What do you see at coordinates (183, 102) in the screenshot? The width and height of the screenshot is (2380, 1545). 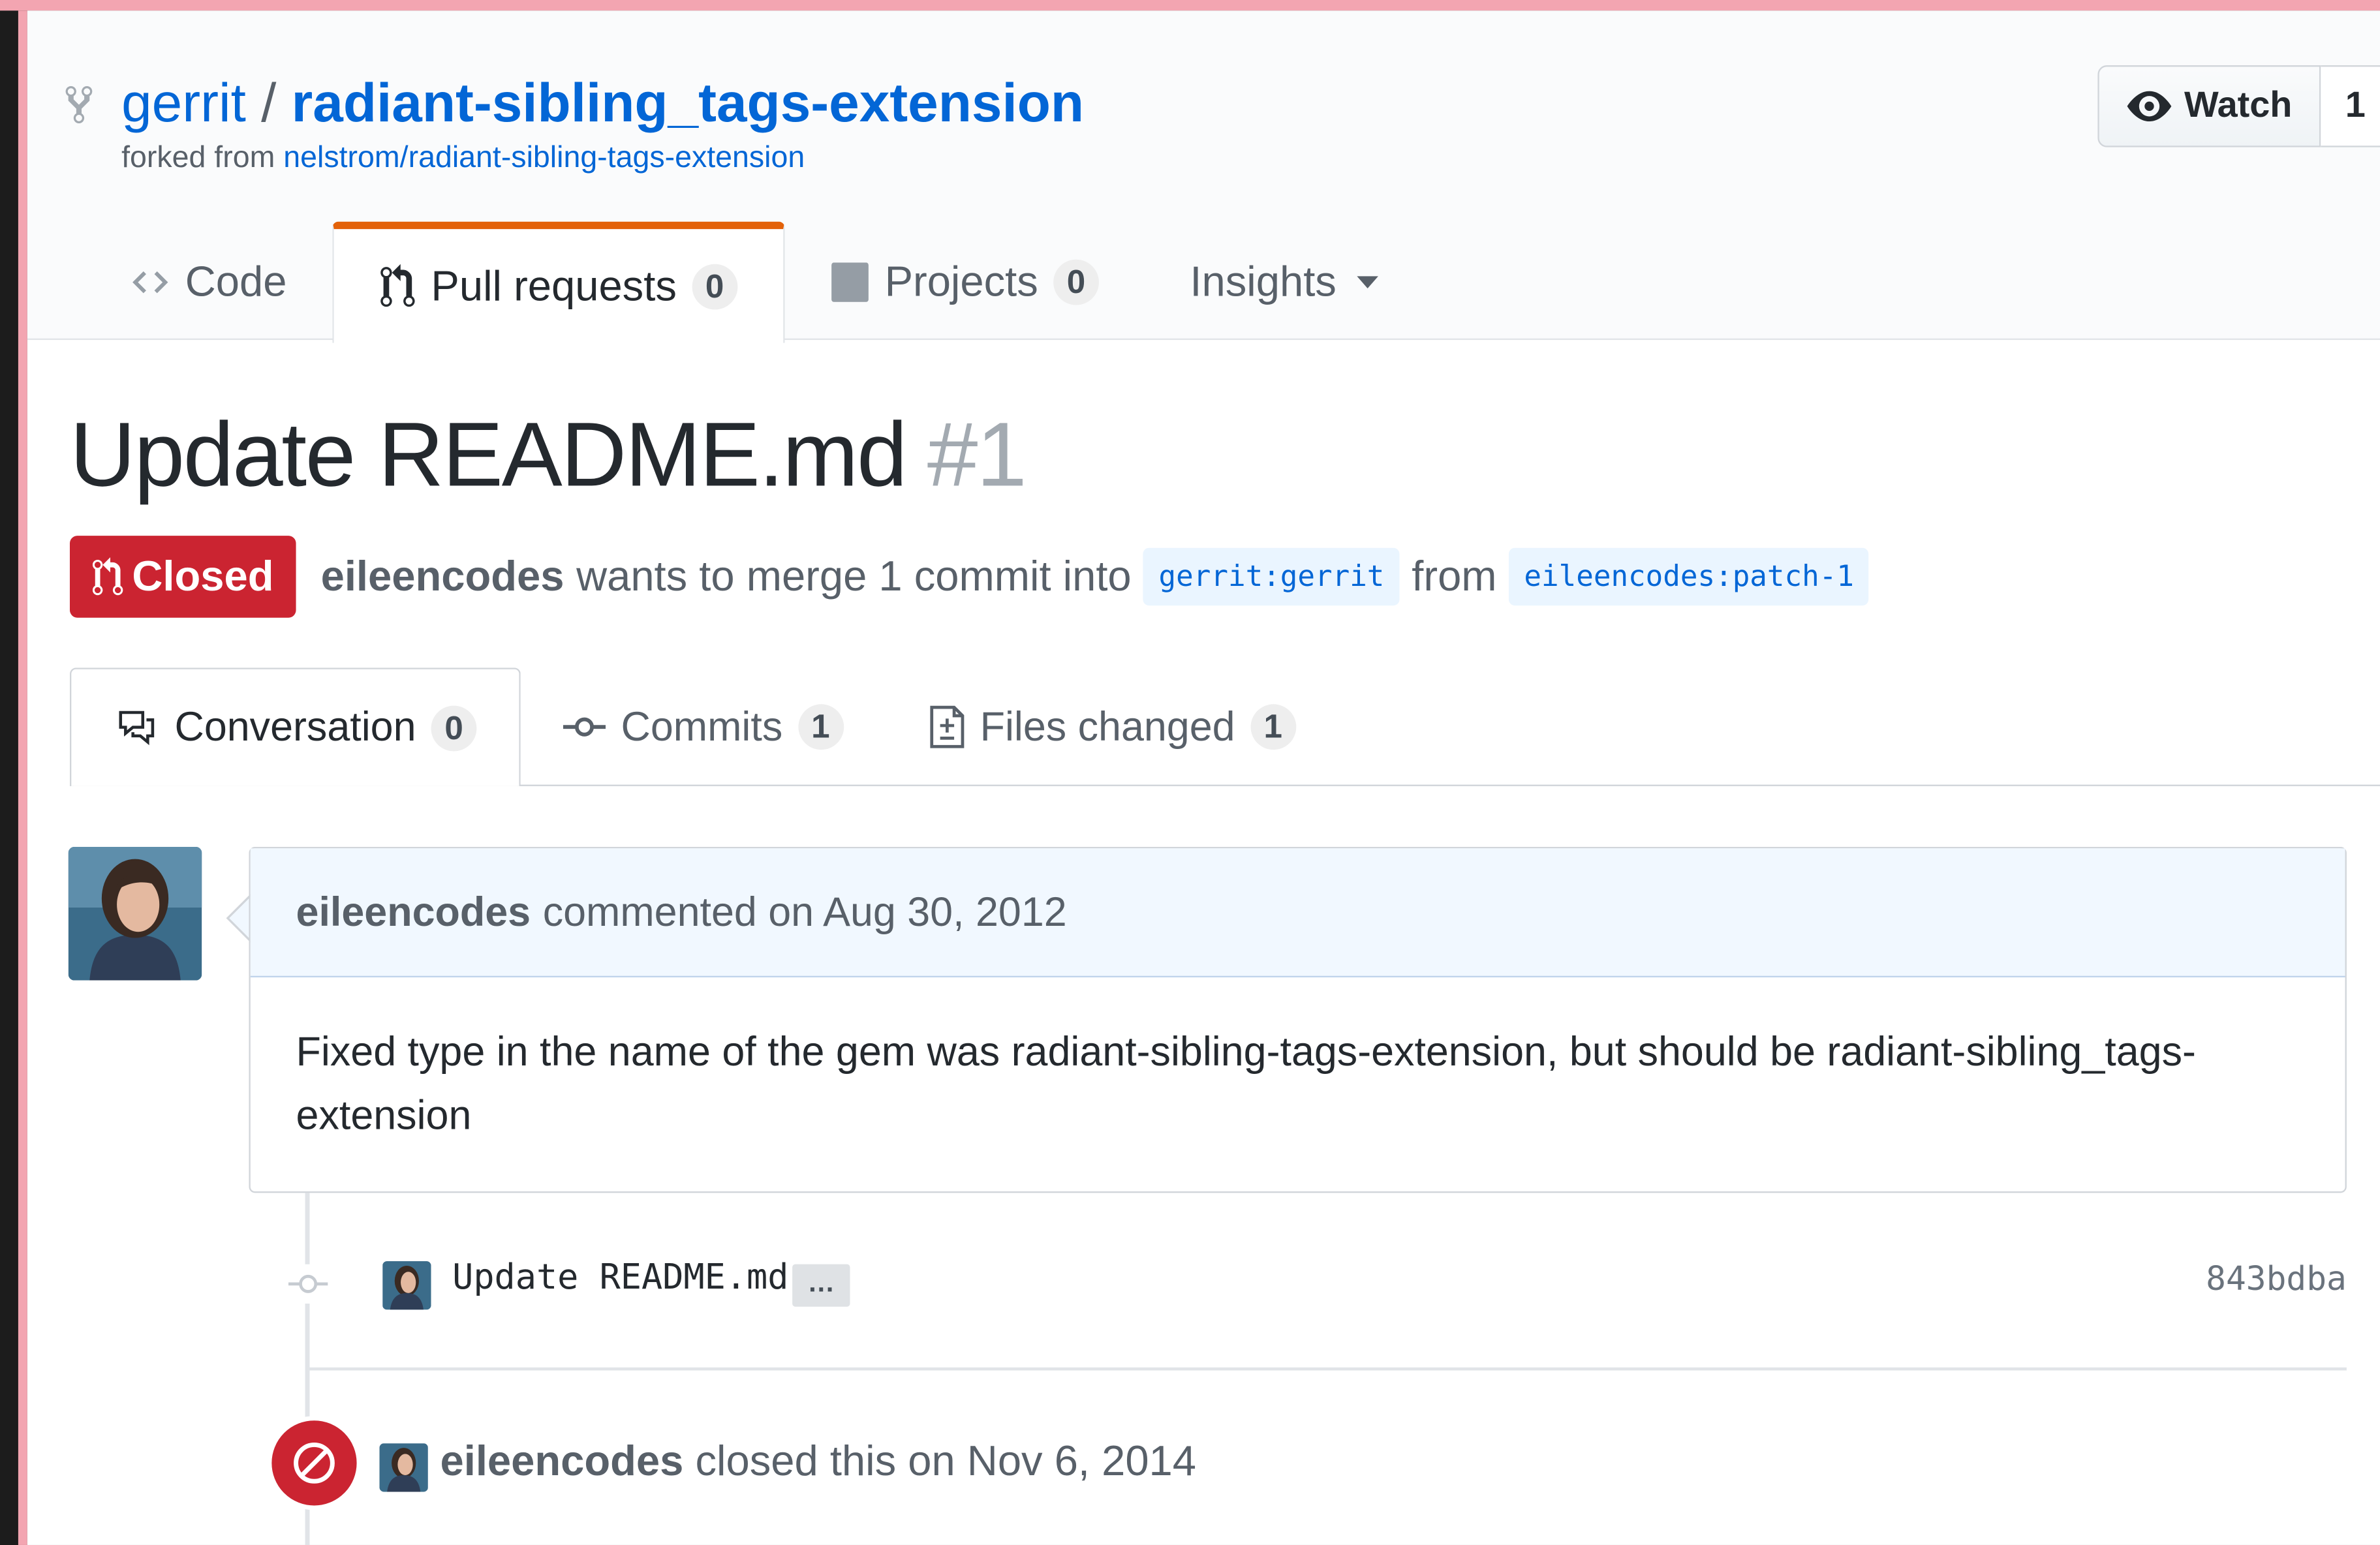 I see `repo-owner-link: gerrit` at bounding box center [183, 102].